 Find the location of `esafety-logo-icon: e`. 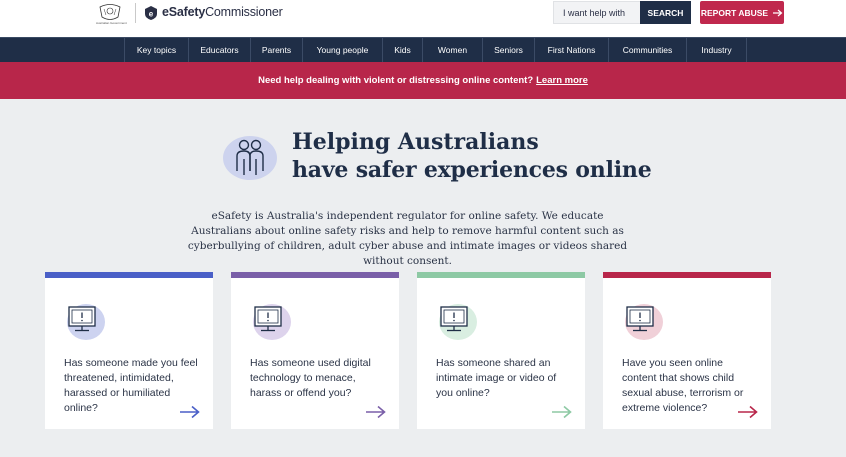

esafety-logo-icon: e is located at coordinates (151, 13).